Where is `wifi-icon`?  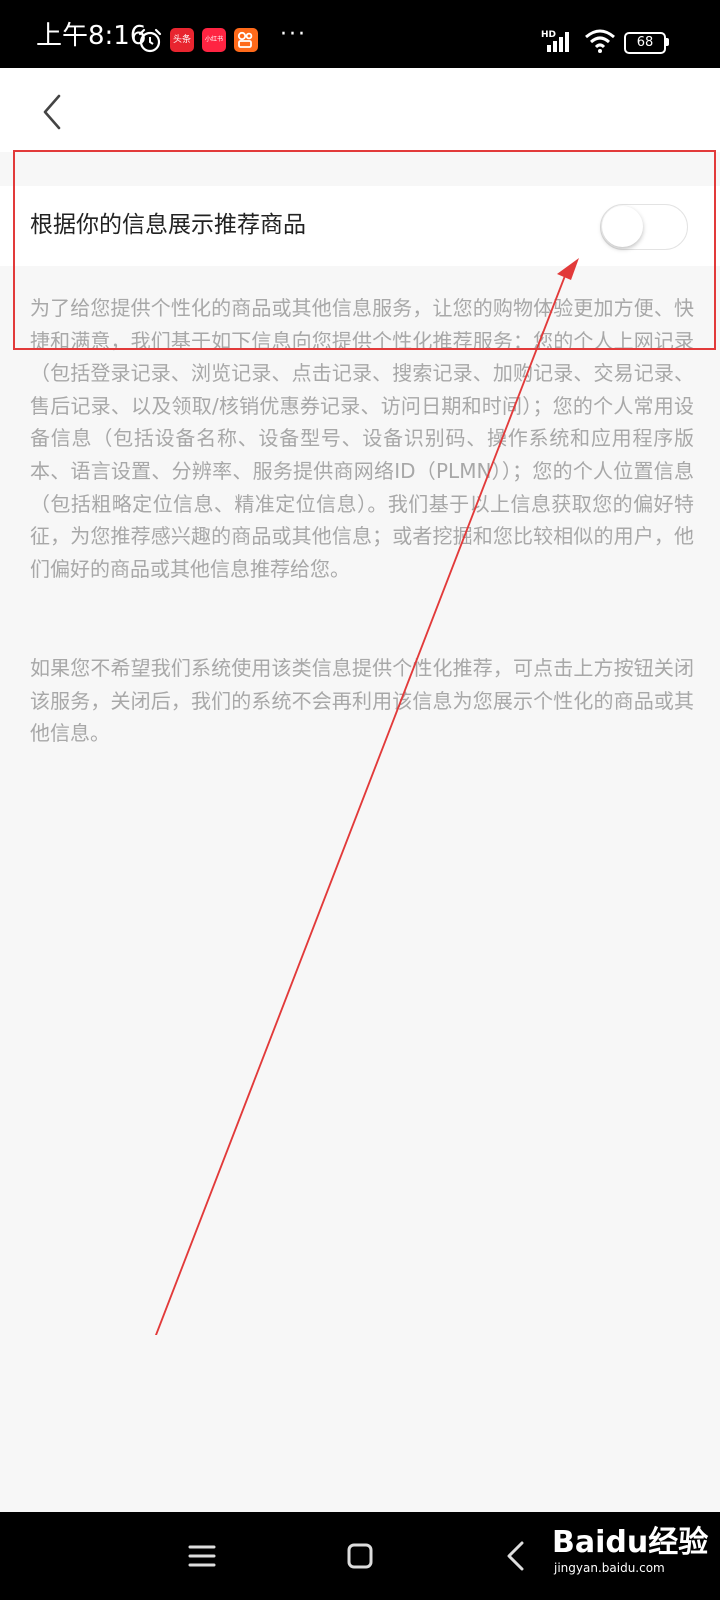 wifi-icon is located at coordinates (600, 41).